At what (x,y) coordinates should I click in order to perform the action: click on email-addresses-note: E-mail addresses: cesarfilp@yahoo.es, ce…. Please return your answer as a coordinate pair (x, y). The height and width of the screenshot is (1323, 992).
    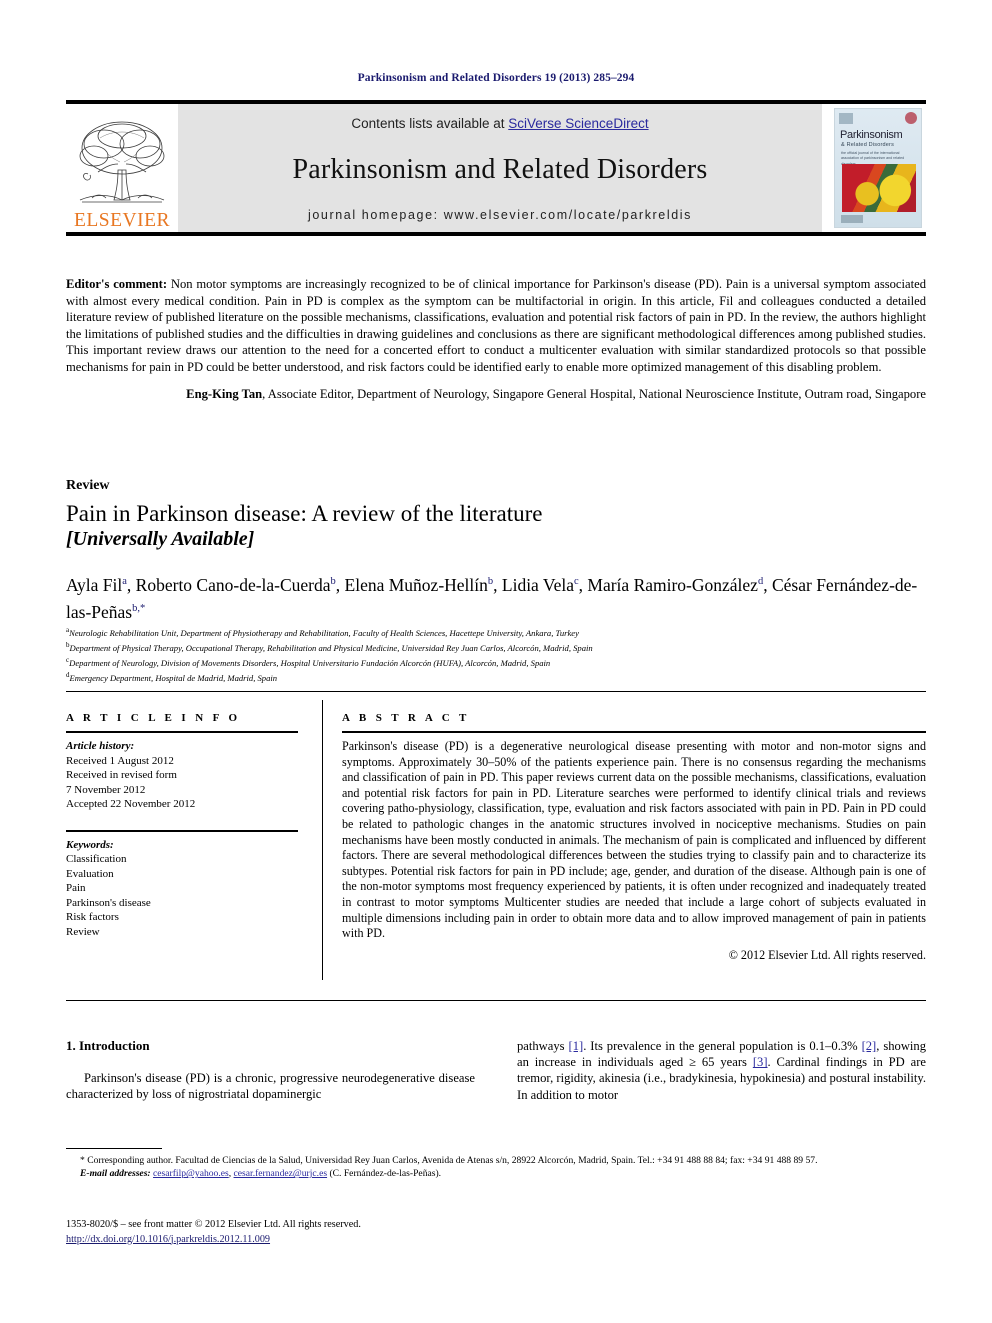
    Looking at the image, I should click on (496, 1173).